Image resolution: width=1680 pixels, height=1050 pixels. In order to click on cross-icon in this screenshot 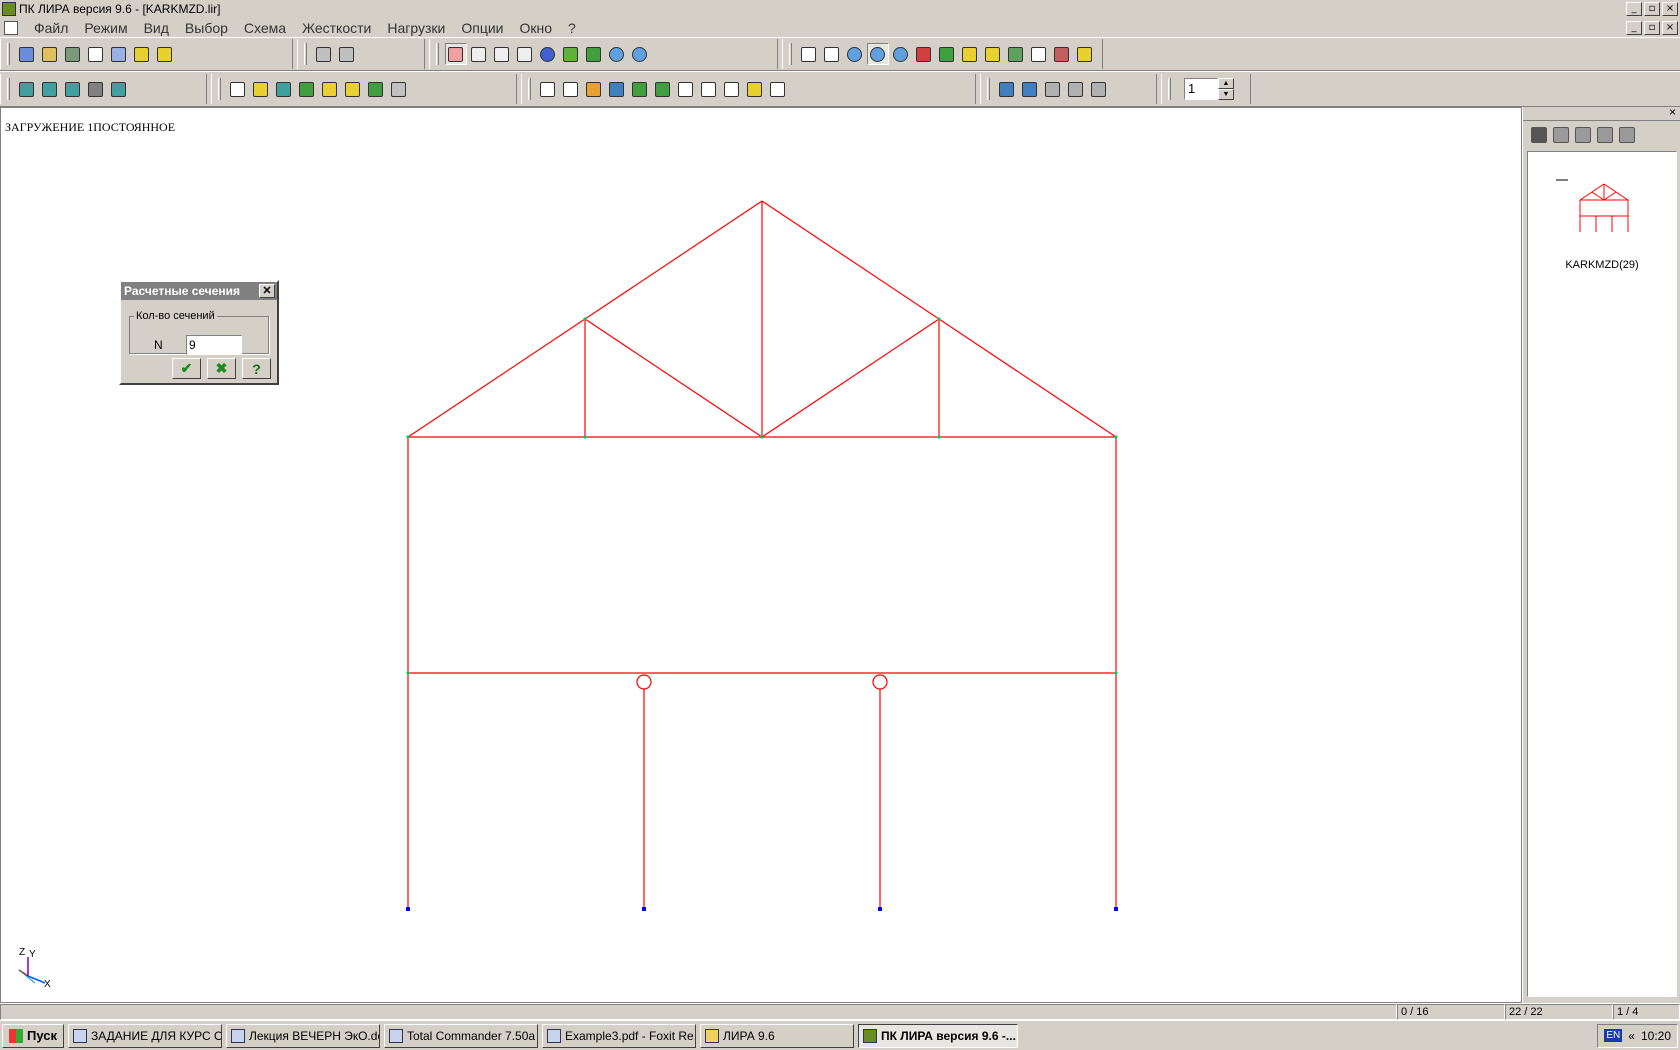, I will do `click(732, 89)`.